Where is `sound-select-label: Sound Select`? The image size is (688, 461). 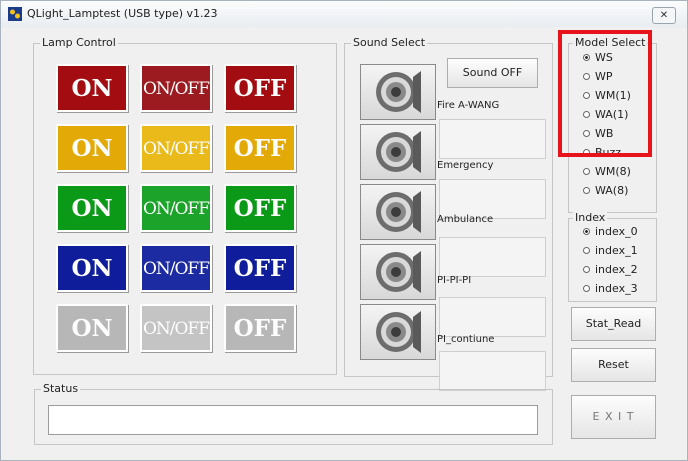
sound-select-label: Sound Select is located at coordinates (389, 42).